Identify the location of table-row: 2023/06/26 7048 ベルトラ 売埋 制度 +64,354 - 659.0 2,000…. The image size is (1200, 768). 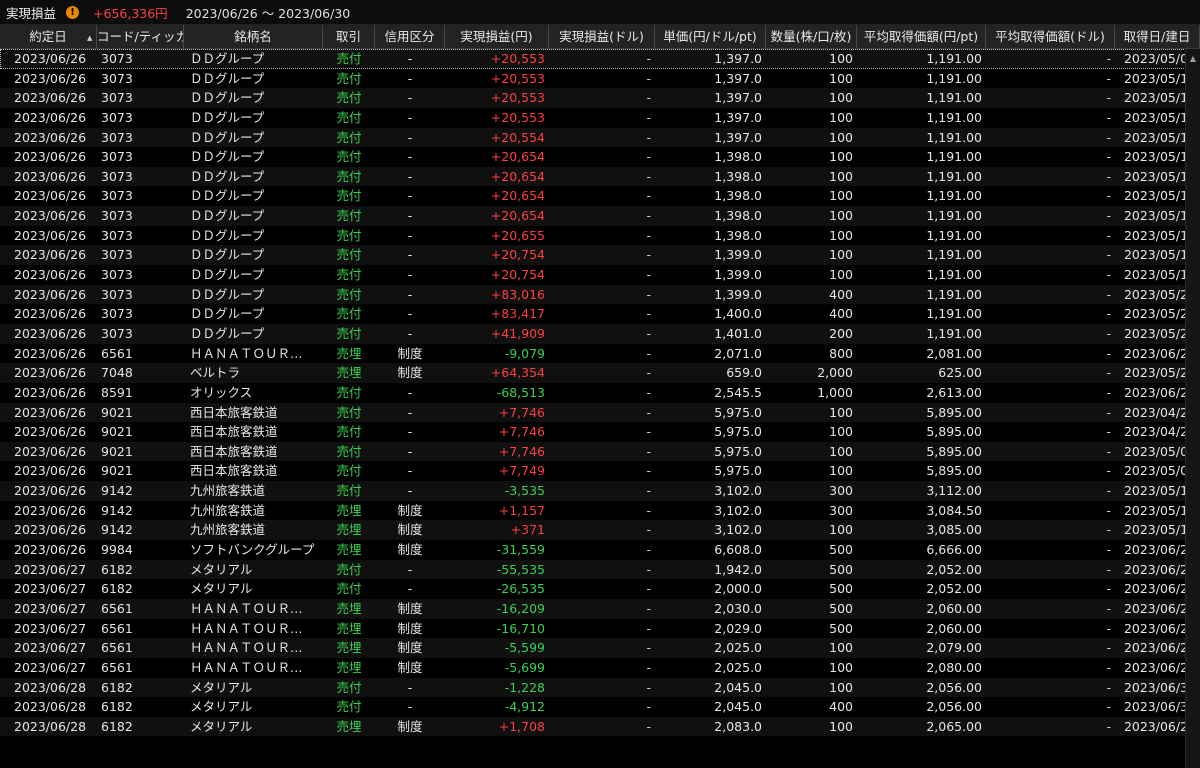
(600, 373).